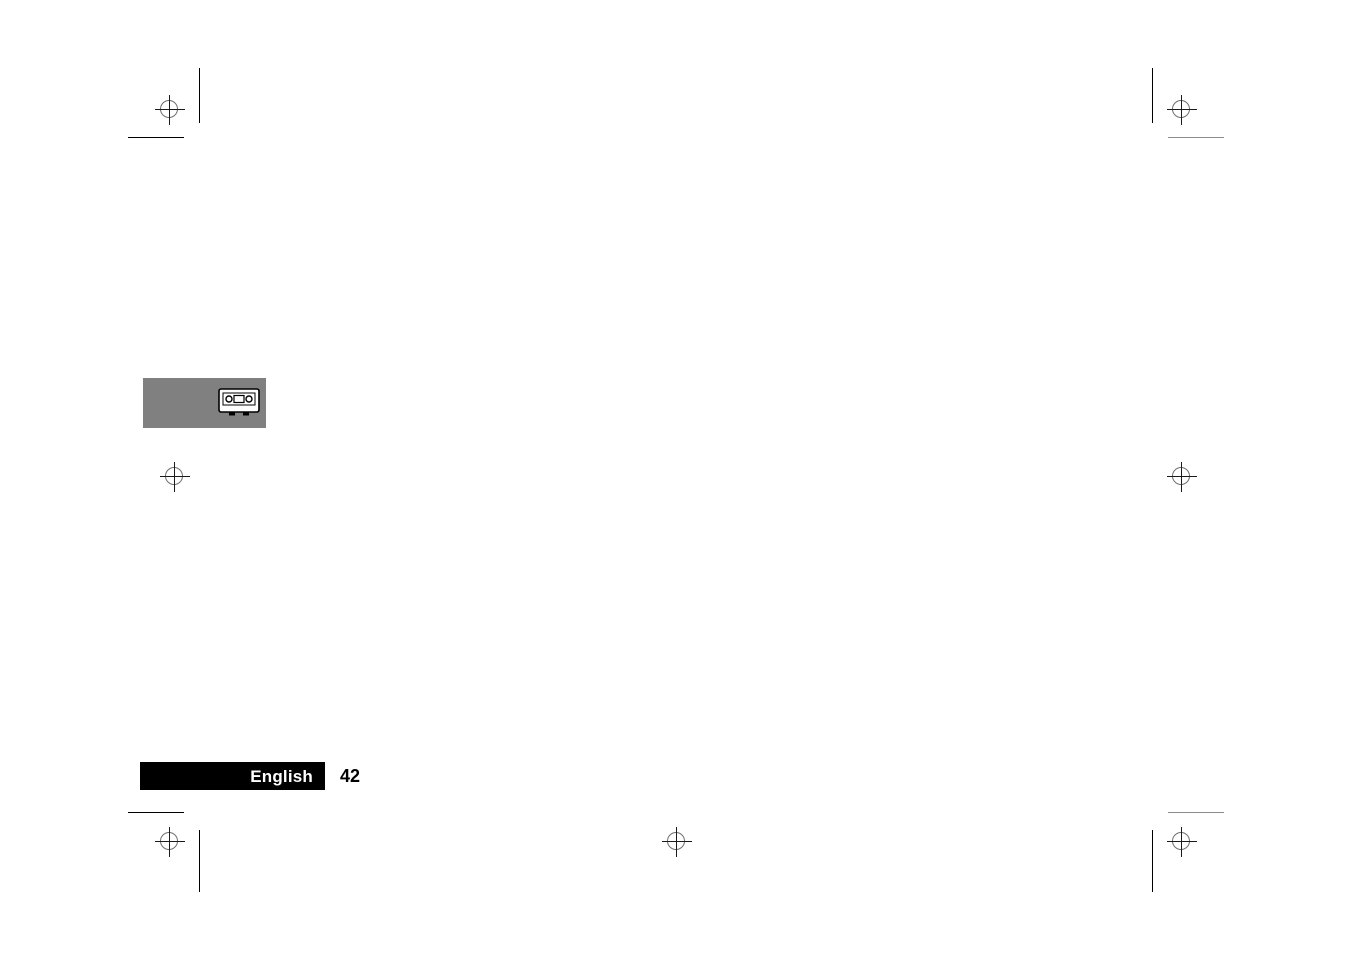  Describe the element at coordinates (1152, 95) in the screenshot. I see `crop-line-top-right-vertical` at that location.